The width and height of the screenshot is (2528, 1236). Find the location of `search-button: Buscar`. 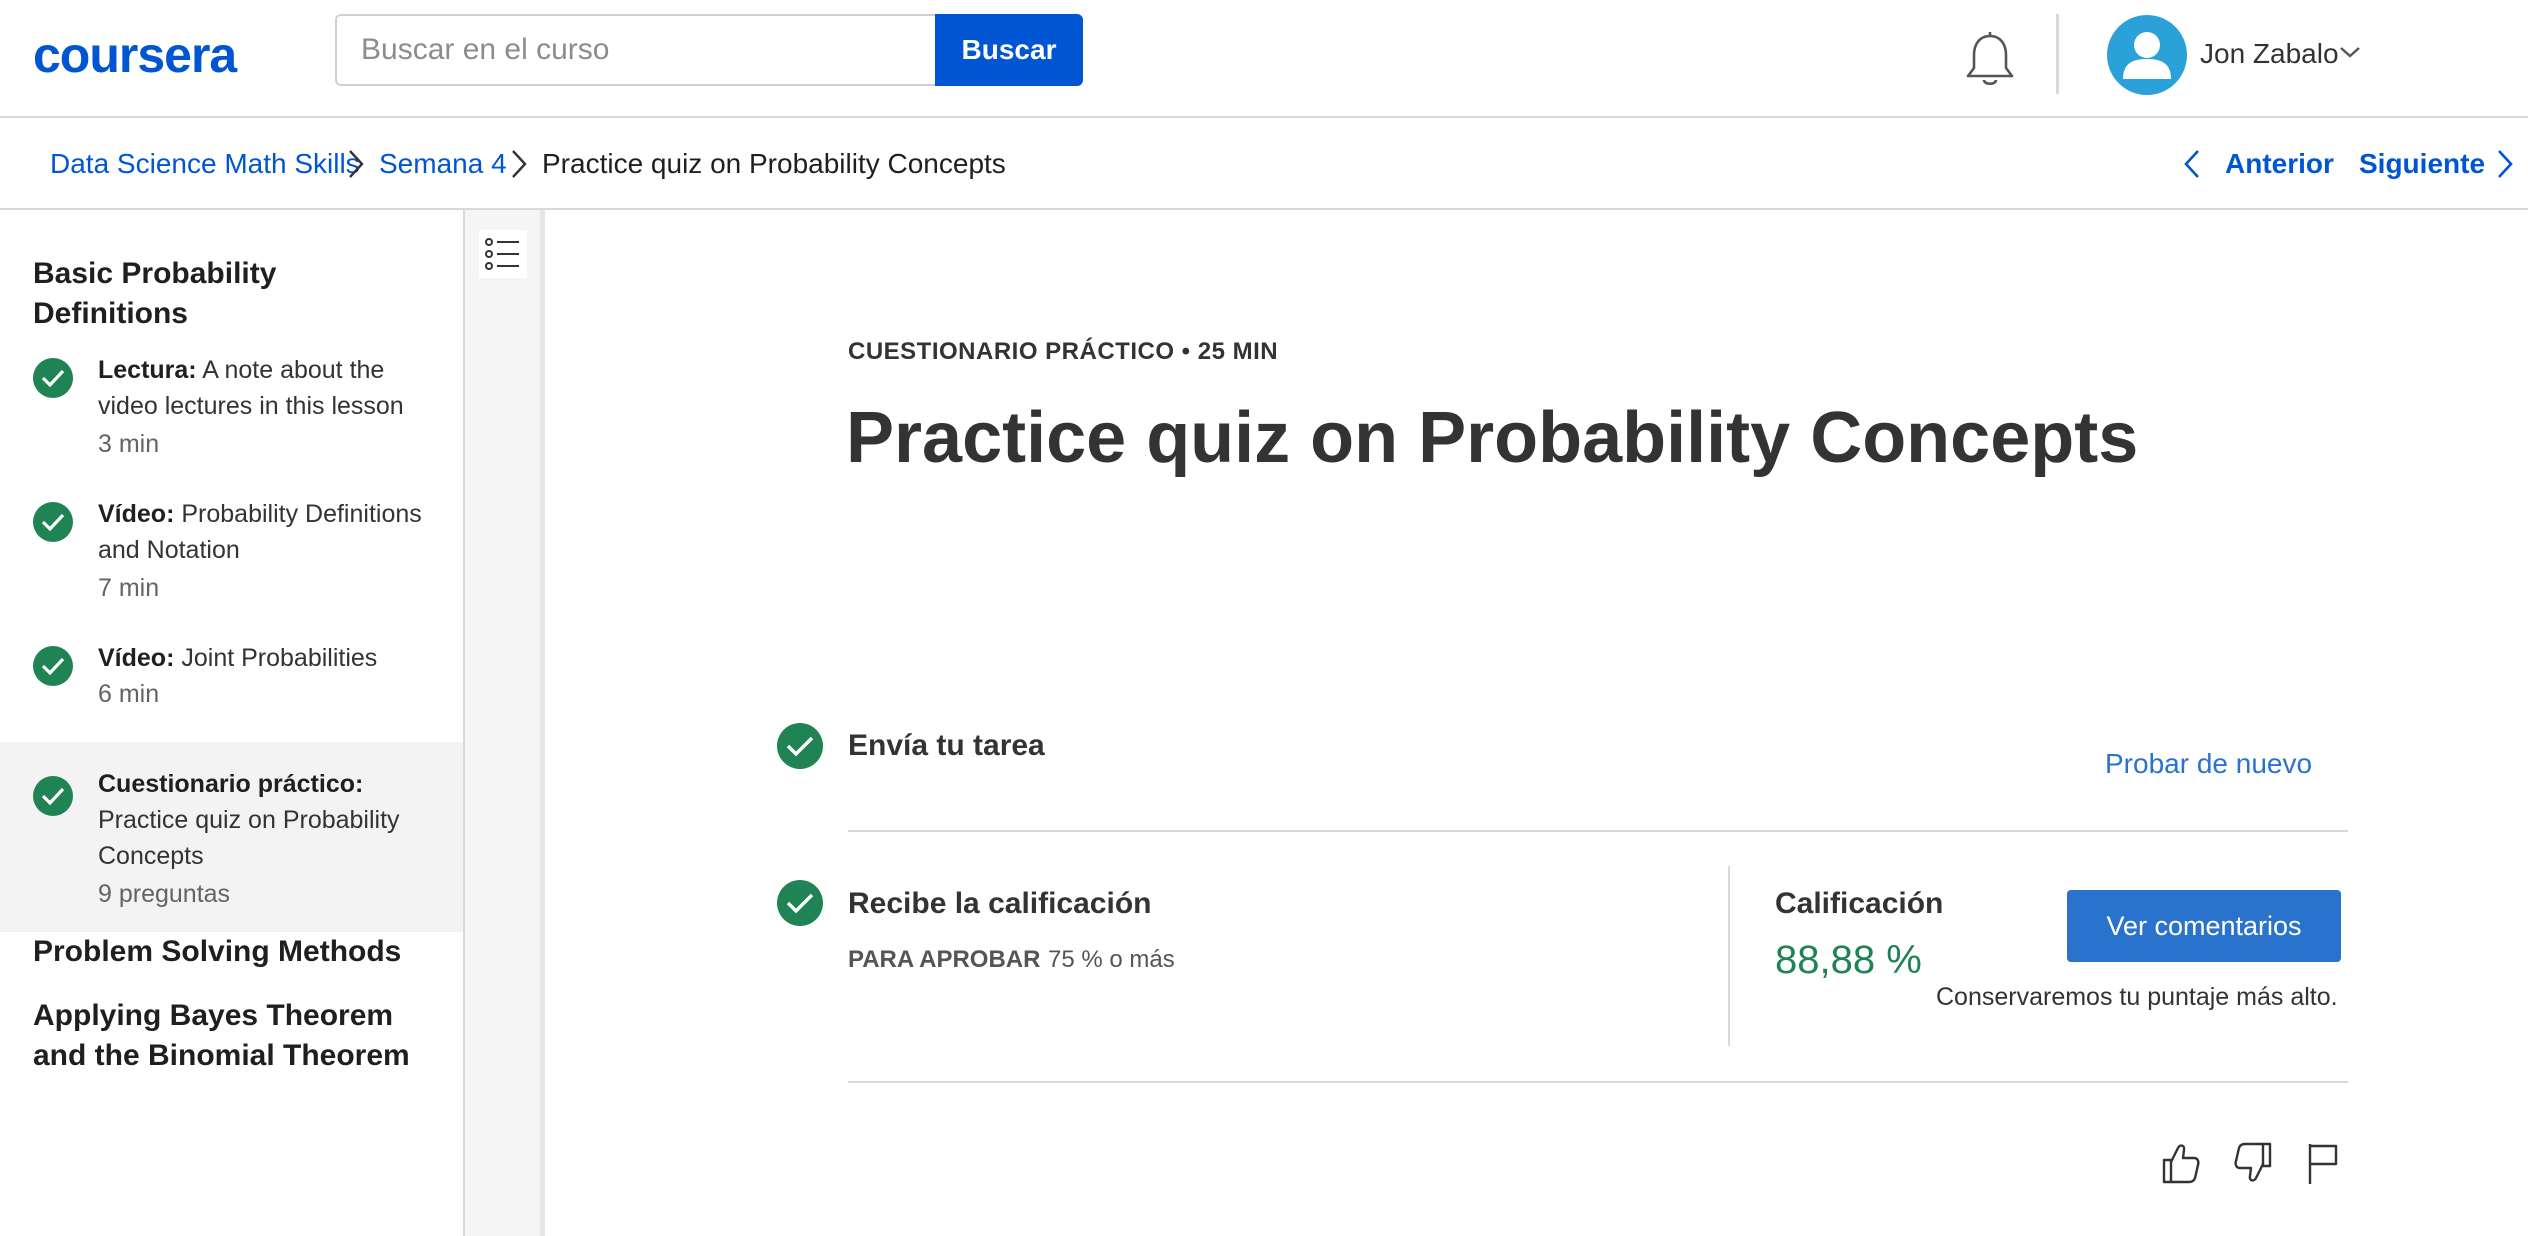

search-button: Buscar is located at coordinates (1009, 50).